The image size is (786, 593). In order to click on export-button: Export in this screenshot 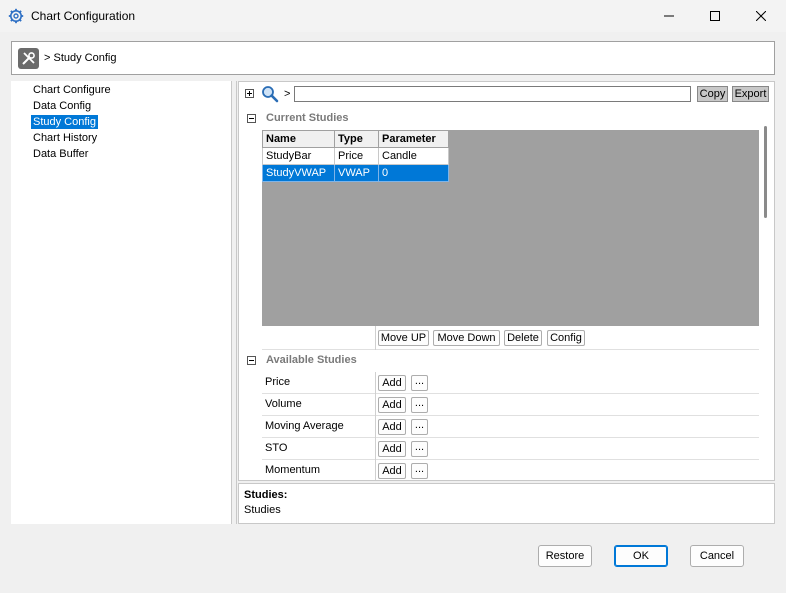, I will do `click(750, 94)`.